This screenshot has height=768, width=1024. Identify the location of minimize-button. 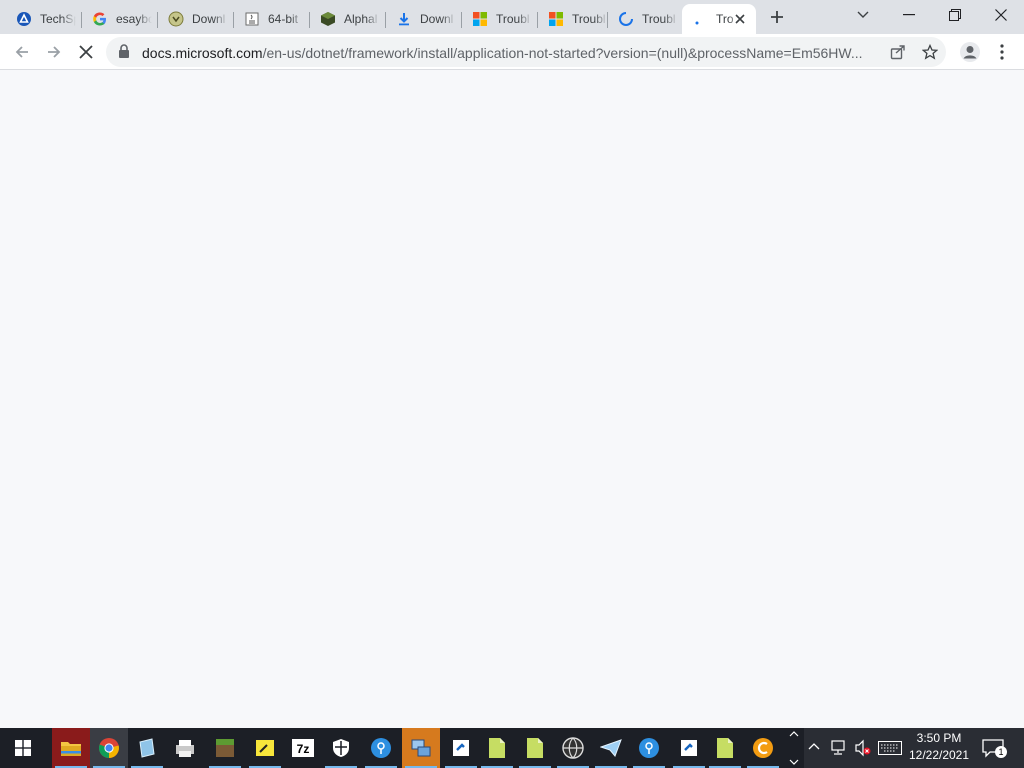
(909, 15).